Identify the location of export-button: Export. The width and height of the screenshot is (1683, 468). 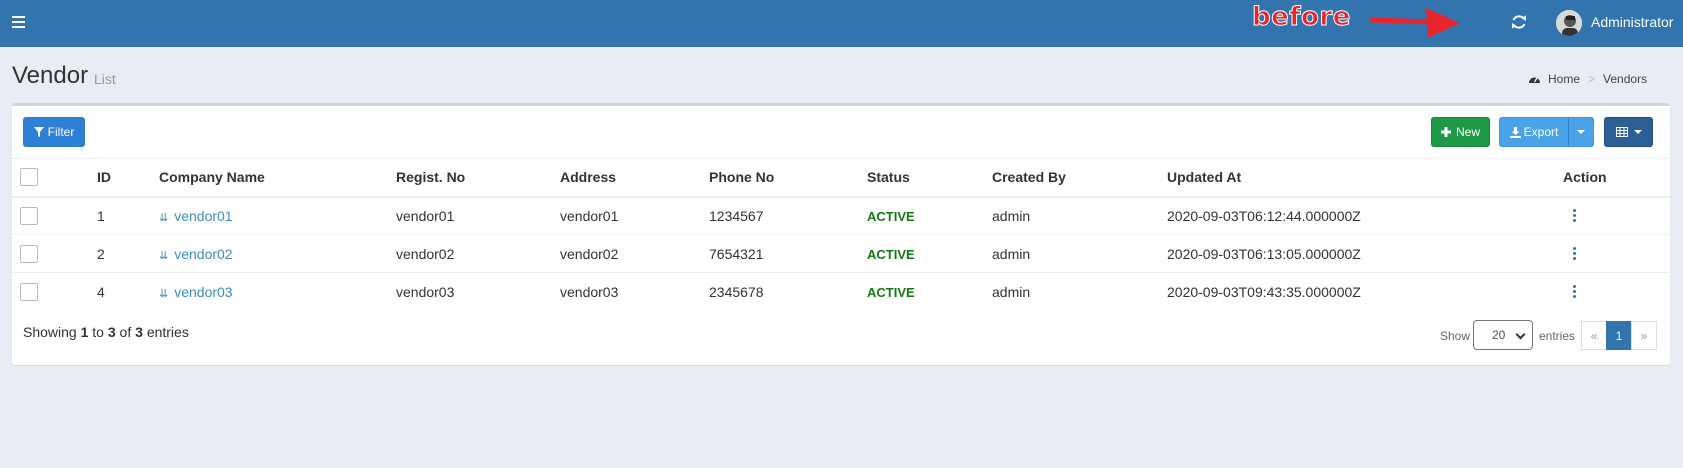
(1534, 132).